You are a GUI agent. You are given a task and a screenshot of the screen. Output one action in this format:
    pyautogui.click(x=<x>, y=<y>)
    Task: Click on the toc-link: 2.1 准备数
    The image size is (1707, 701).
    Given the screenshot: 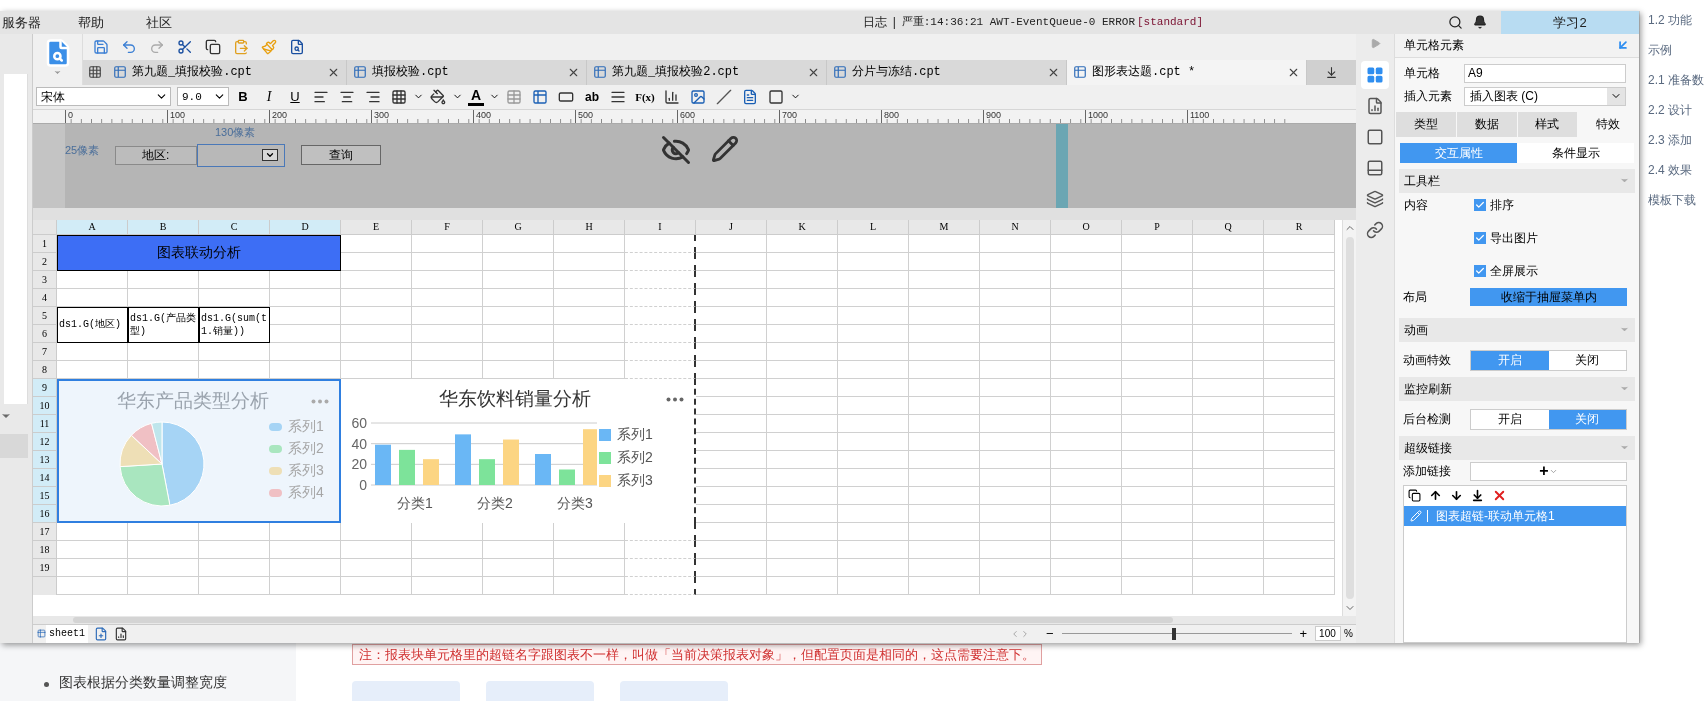 What is the action you would take?
    pyautogui.click(x=1677, y=79)
    